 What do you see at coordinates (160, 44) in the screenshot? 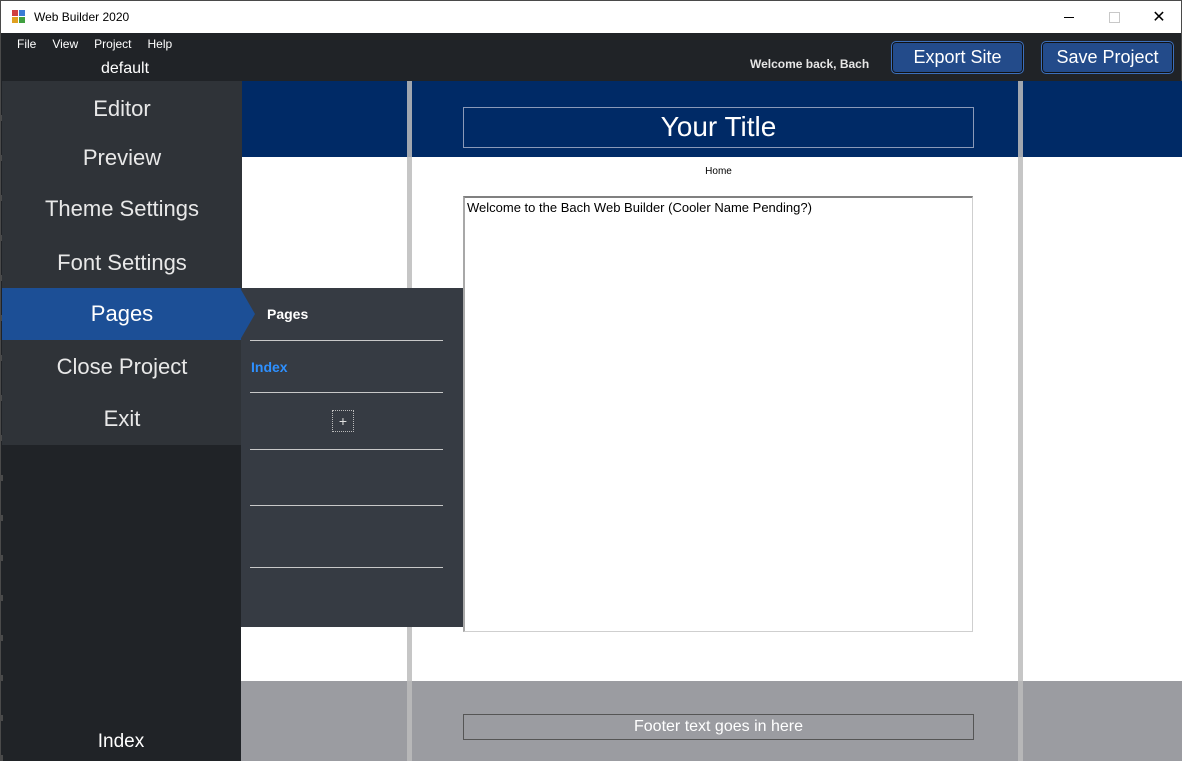
I see `menu-help: Help` at bounding box center [160, 44].